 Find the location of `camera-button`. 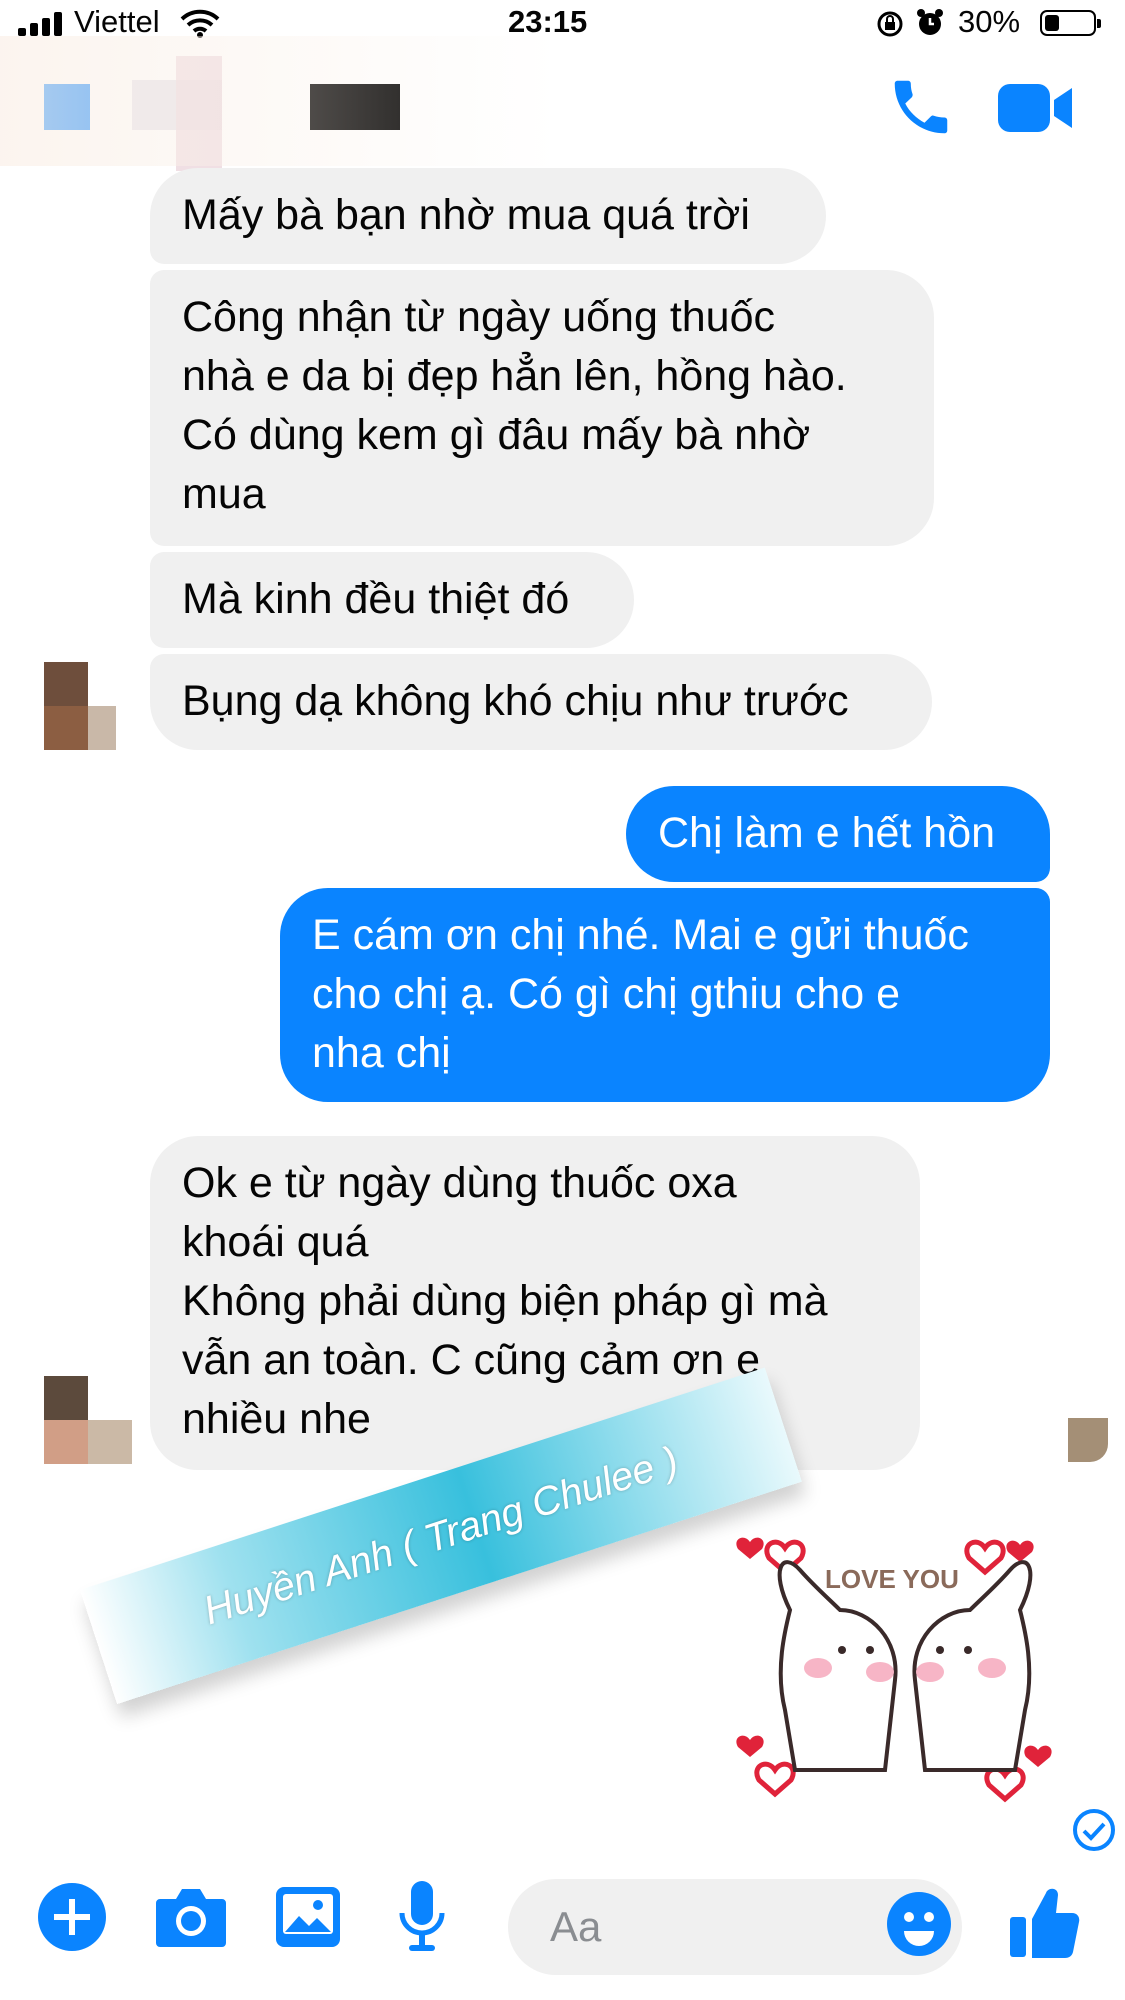

camera-button is located at coordinates (191, 1917).